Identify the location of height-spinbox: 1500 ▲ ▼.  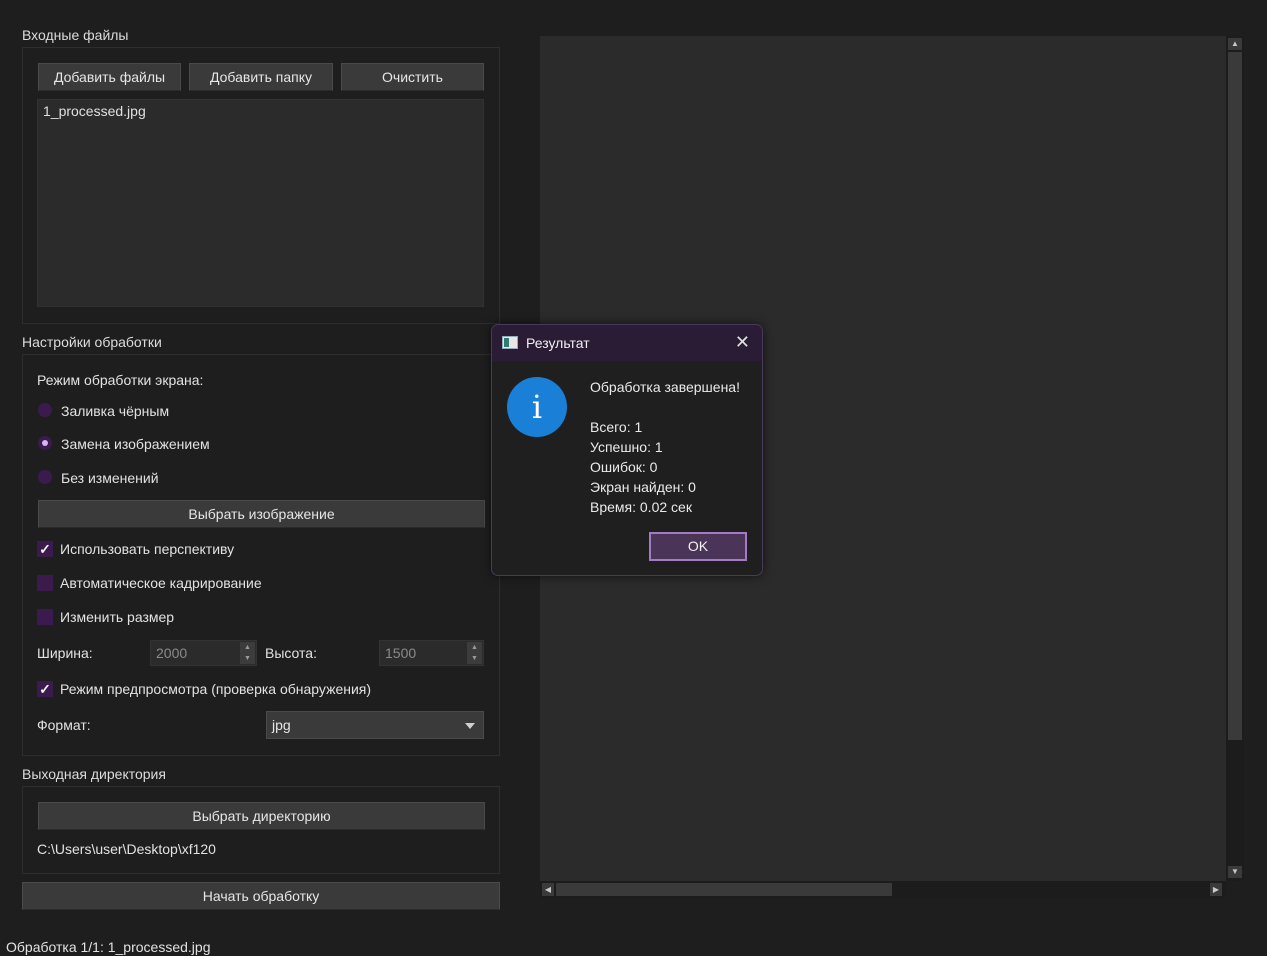
(431, 653).